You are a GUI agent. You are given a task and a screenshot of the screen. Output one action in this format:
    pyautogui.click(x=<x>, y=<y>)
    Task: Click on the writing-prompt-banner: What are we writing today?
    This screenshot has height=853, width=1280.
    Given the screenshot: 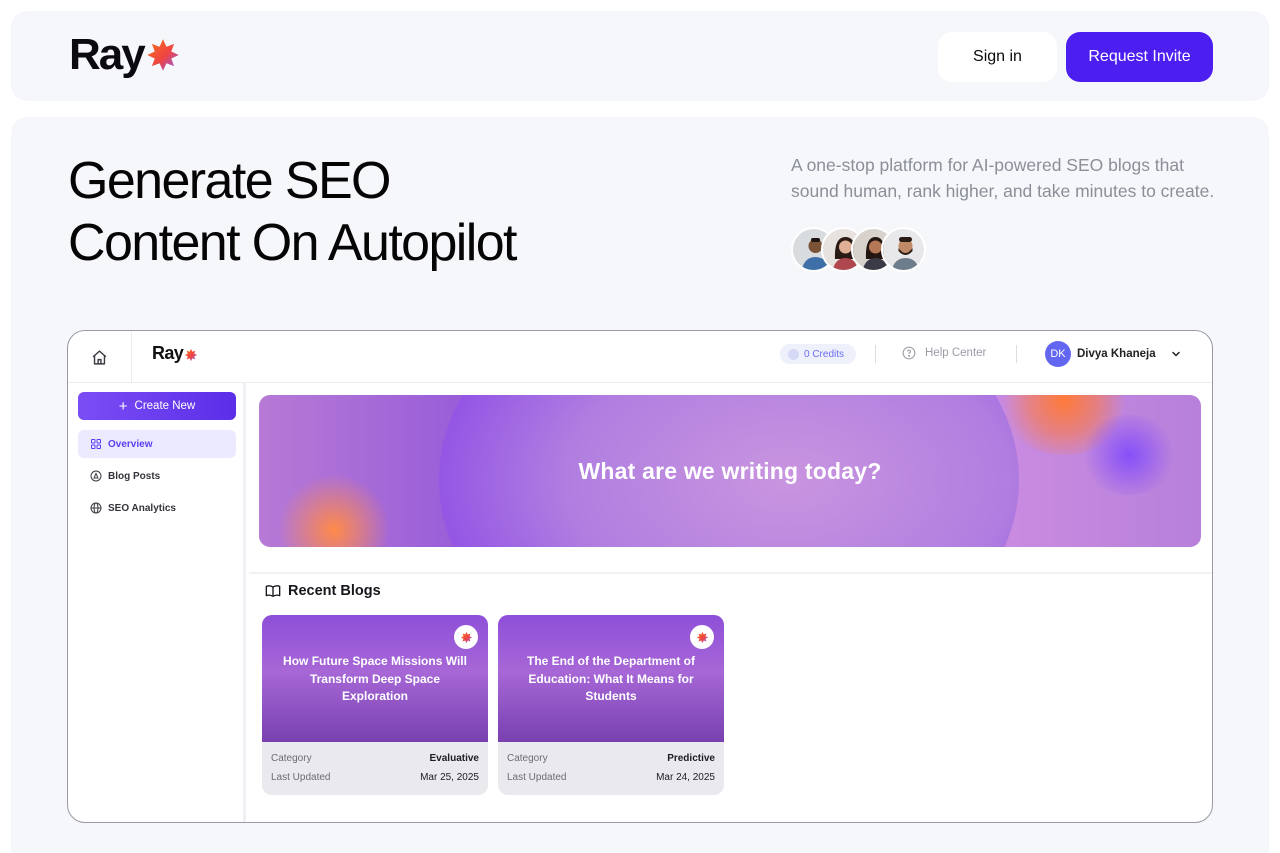 What is the action you would take?
    pyautogui.click(x=730, y=471)
    